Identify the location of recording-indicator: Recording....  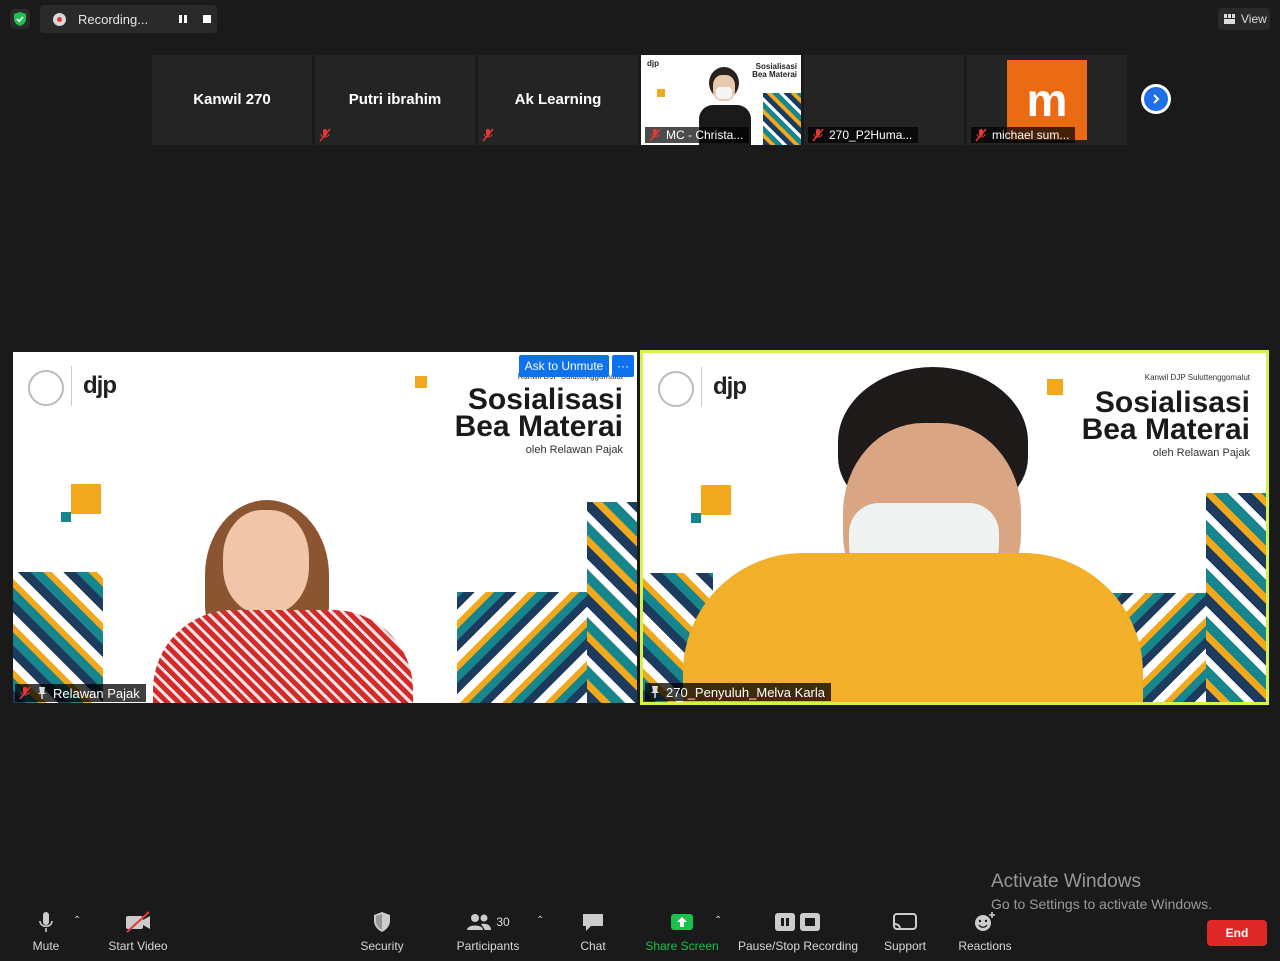
(128, 19).